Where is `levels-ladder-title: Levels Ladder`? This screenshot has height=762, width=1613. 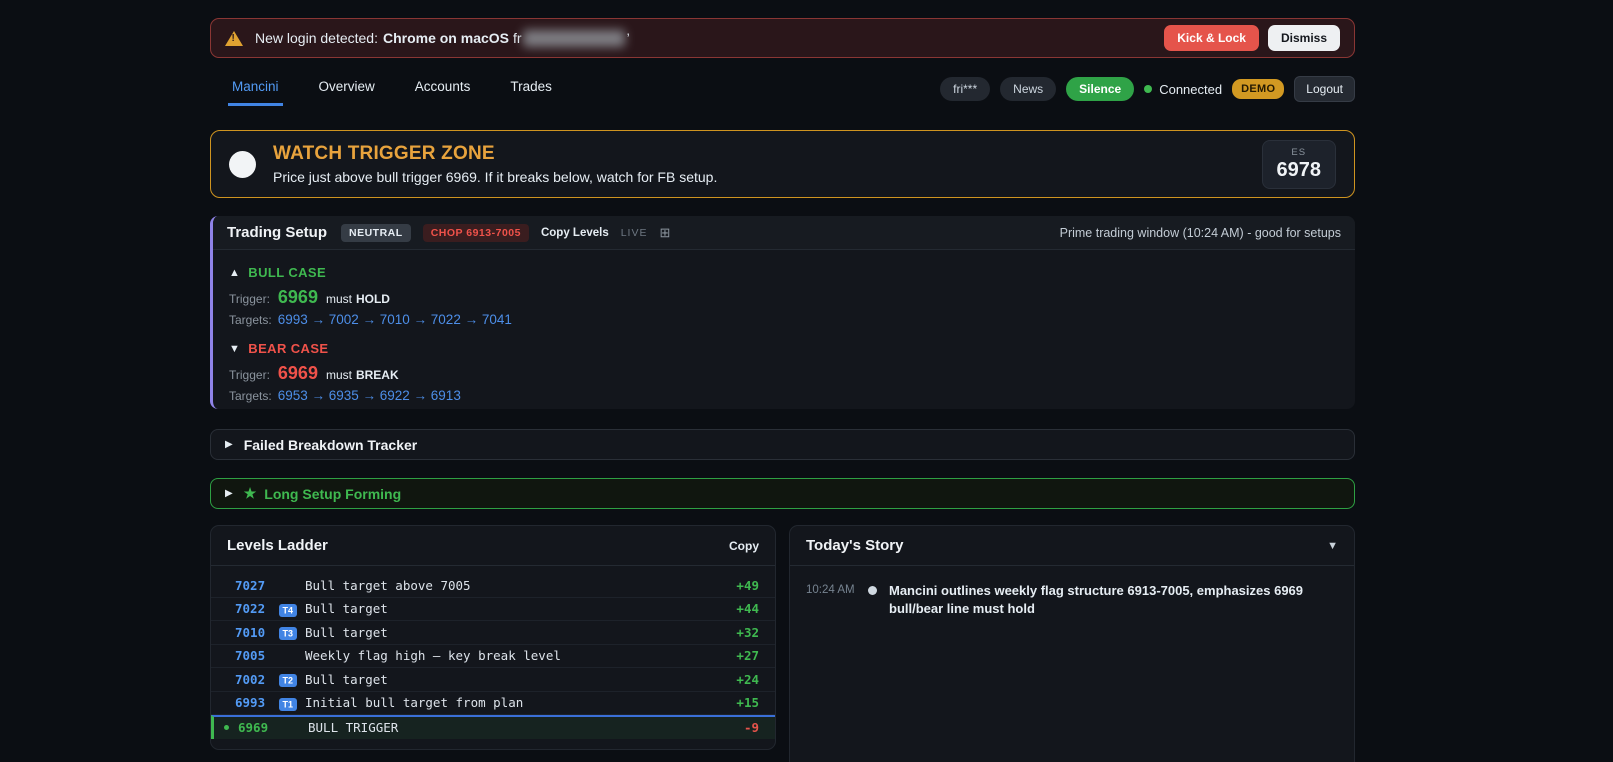
levels-ladder-title: Levels Ladder is located at coordinates (277, 545).